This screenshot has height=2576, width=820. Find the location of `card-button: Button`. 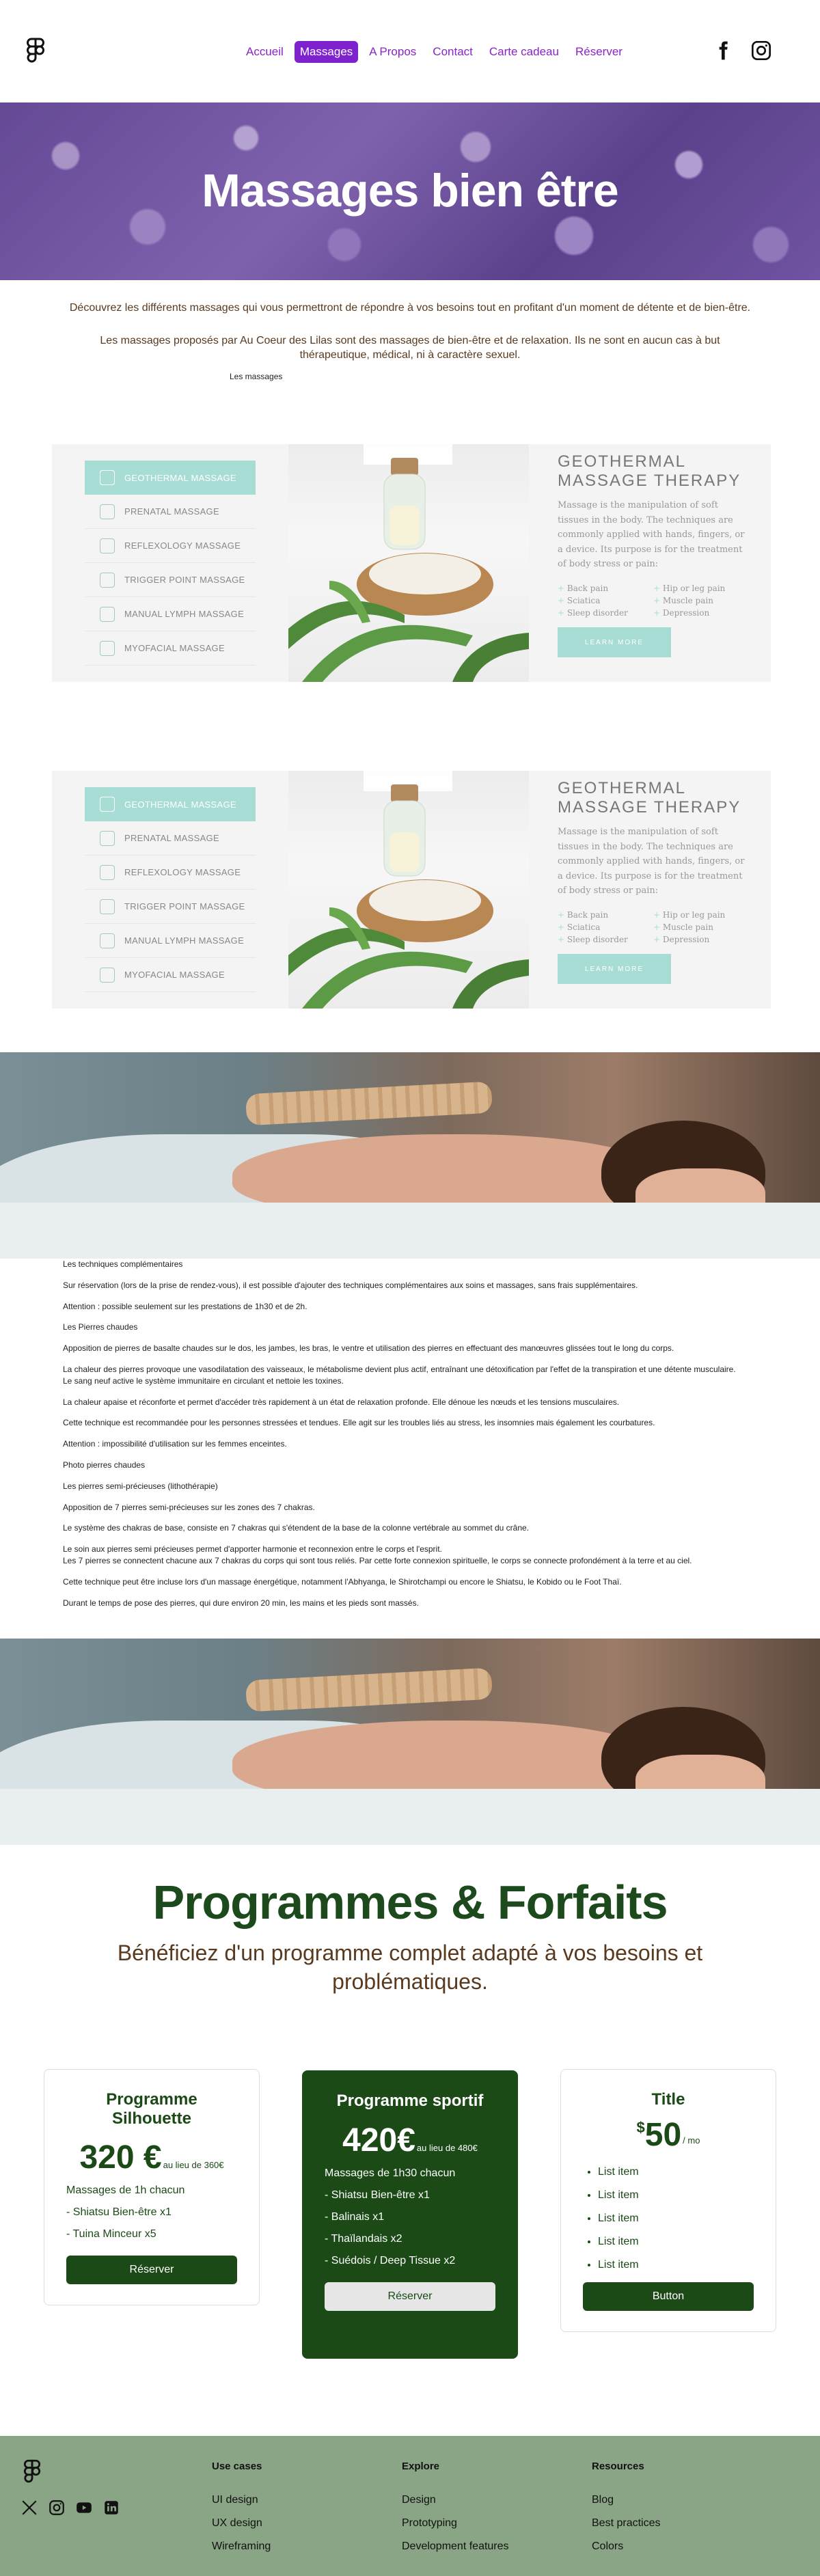

card-button: Button is located at coordinates (668, 2296).